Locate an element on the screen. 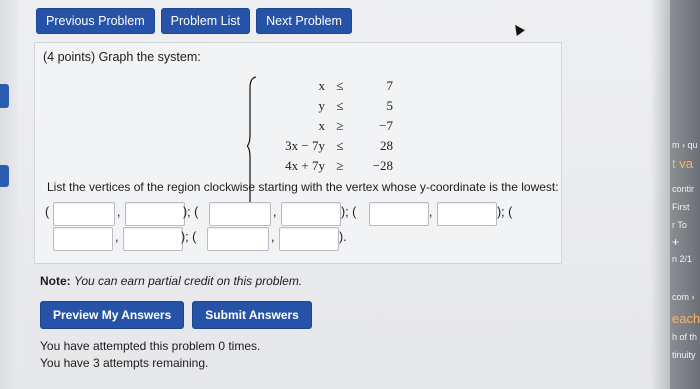  edge-text: com › is located at coordinates (683, 297).